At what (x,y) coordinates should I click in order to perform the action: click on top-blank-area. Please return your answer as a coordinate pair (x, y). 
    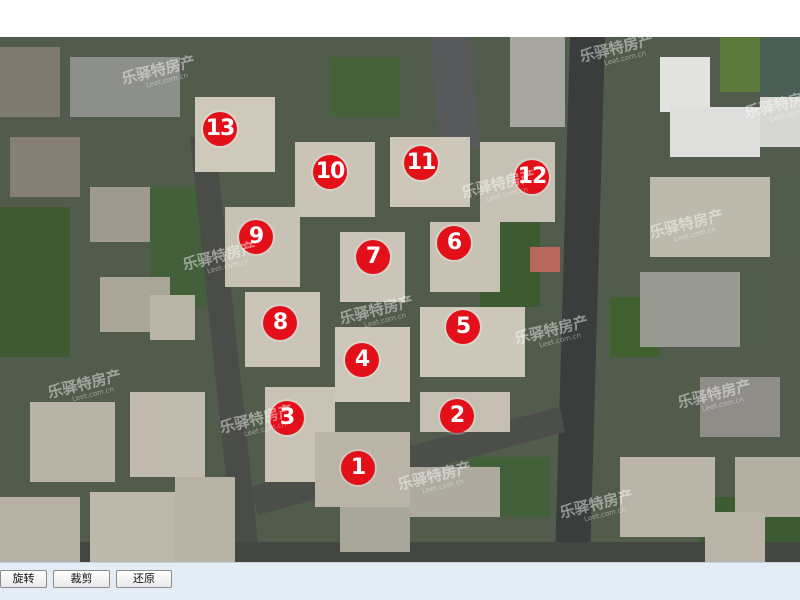
    Looking at the image, I should click on (400, 18).